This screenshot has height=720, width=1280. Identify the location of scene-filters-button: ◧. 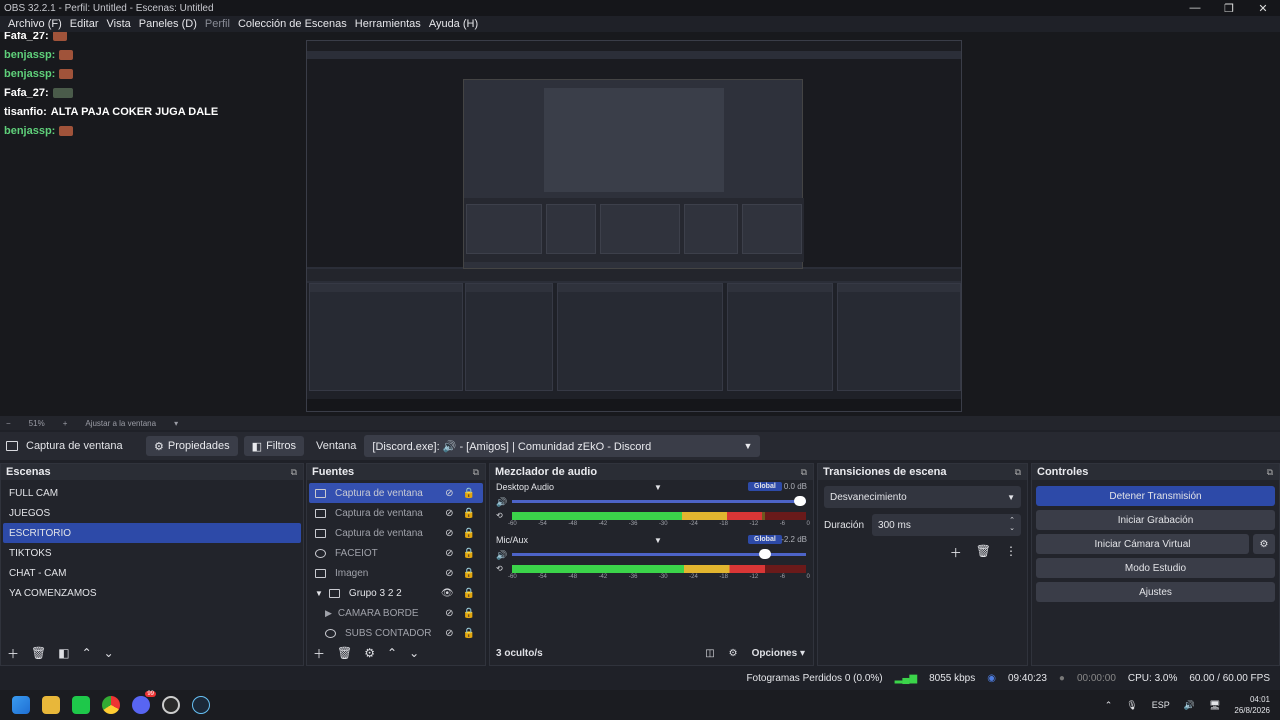
(63, 653).